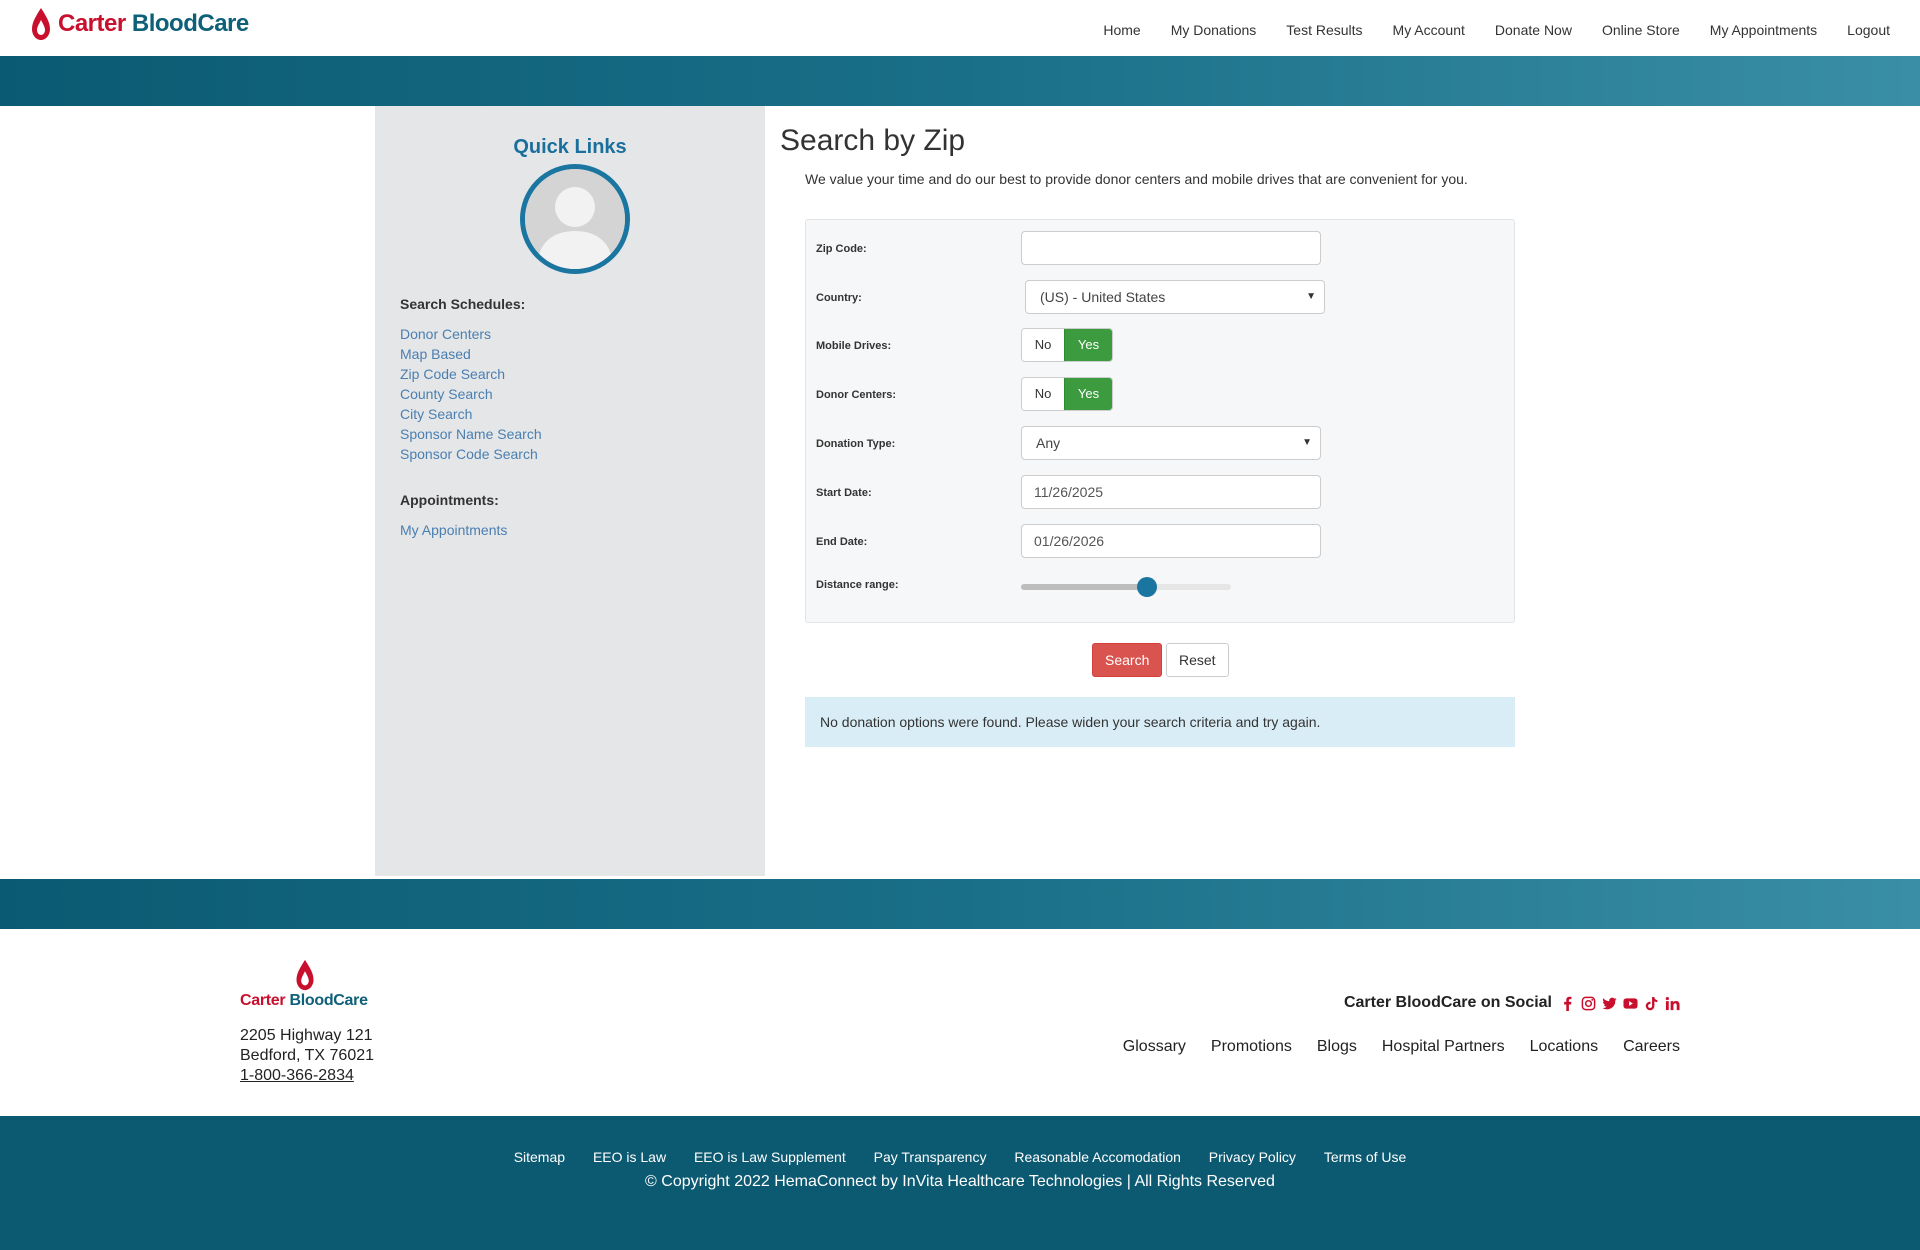  Describe the element at coordinates (770, 1157) in the screenshot. I see `legal-link-eeo-supplement: EEO is Law Supplement` at that location.